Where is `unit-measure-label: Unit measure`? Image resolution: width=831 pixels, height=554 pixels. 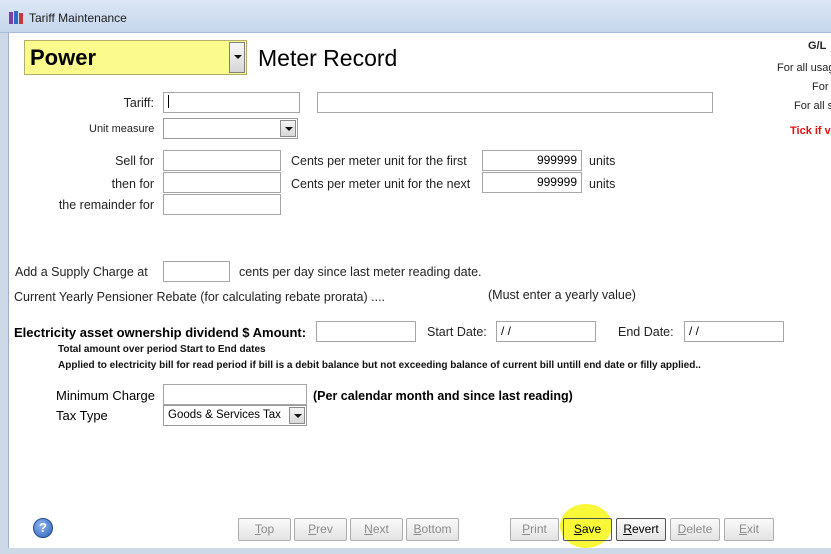 unit-measure-label: Unit measure is located at coordinates (122, 129).